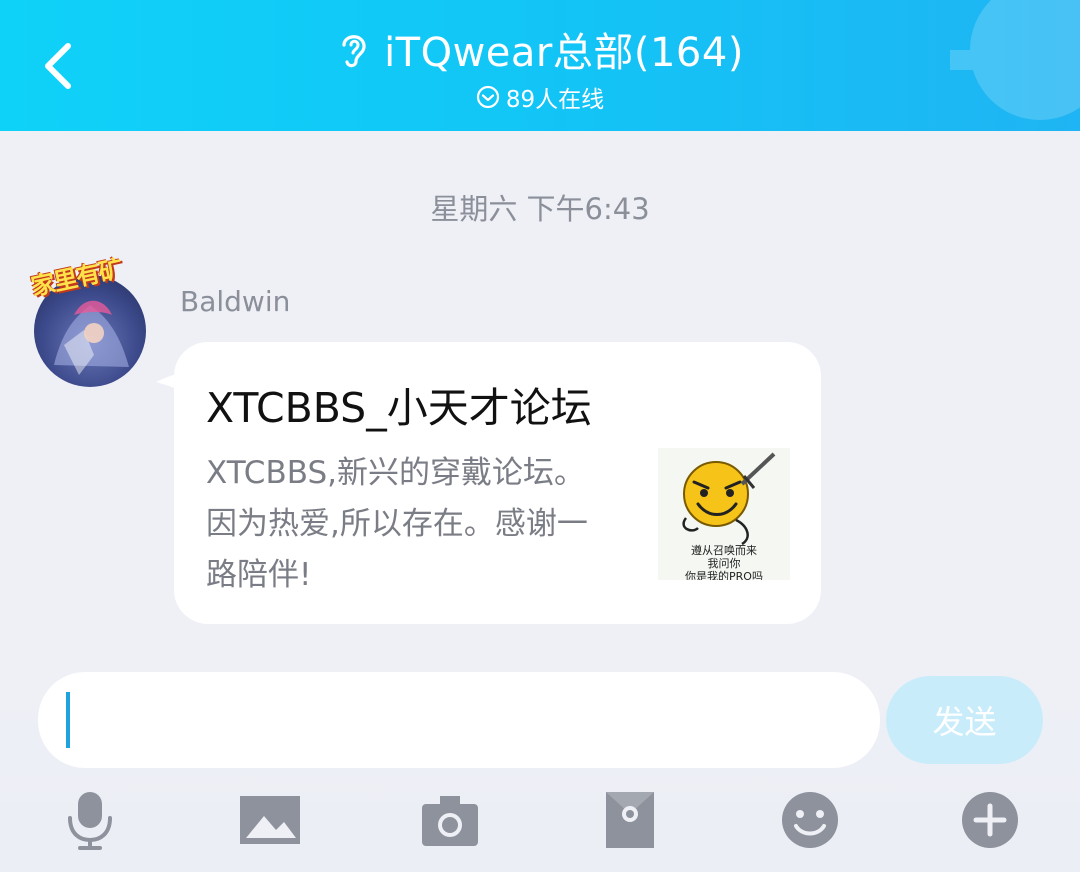 This screenshot has width=1080, height=872. What do you see at coordinates (540, 209) in the screenshot?
I see `message-timestamp: 星期六 下午6:43` at bounding box center [540, 209].